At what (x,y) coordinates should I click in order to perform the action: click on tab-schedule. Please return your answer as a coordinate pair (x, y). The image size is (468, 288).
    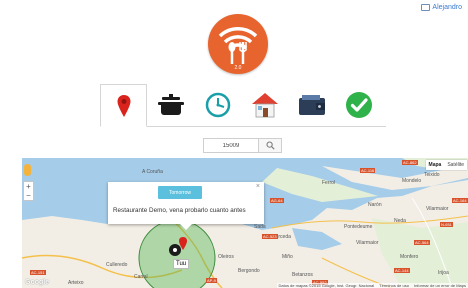
    Looking at the image, I should click on (217, 105).